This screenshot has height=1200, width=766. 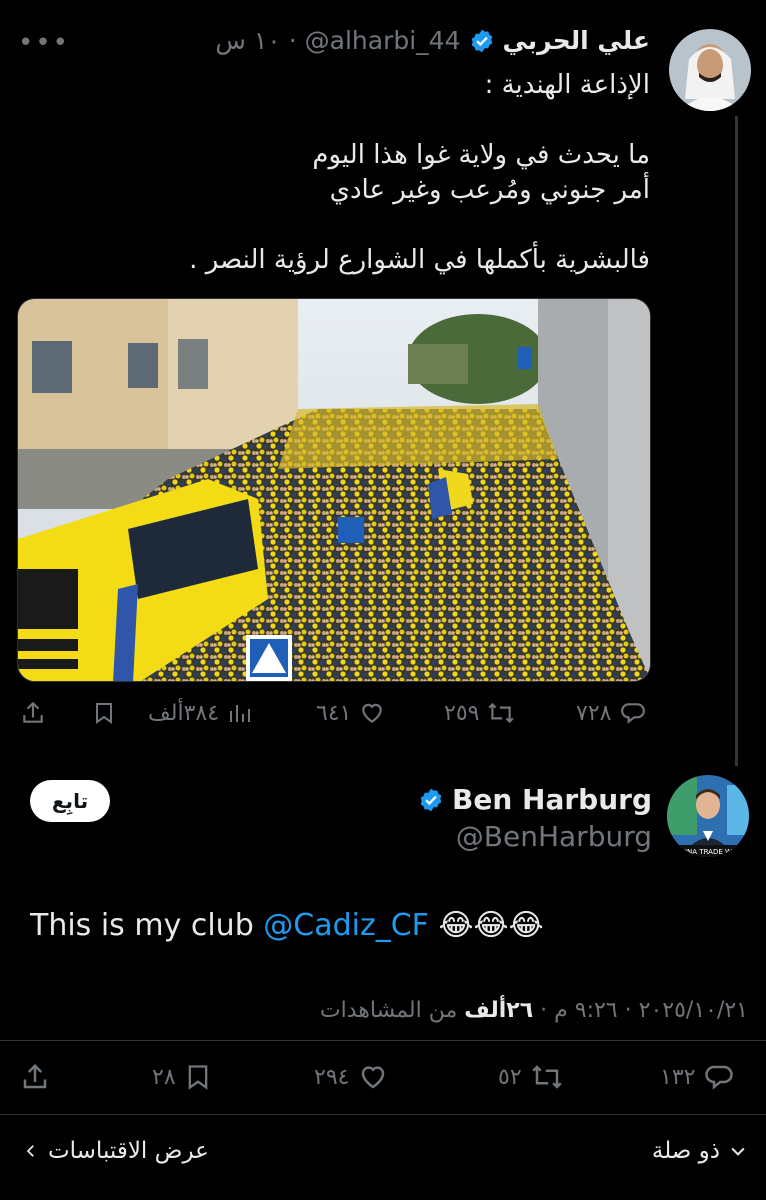 I want to click on author-name: علي الحربي, so click(x=577, y=40).